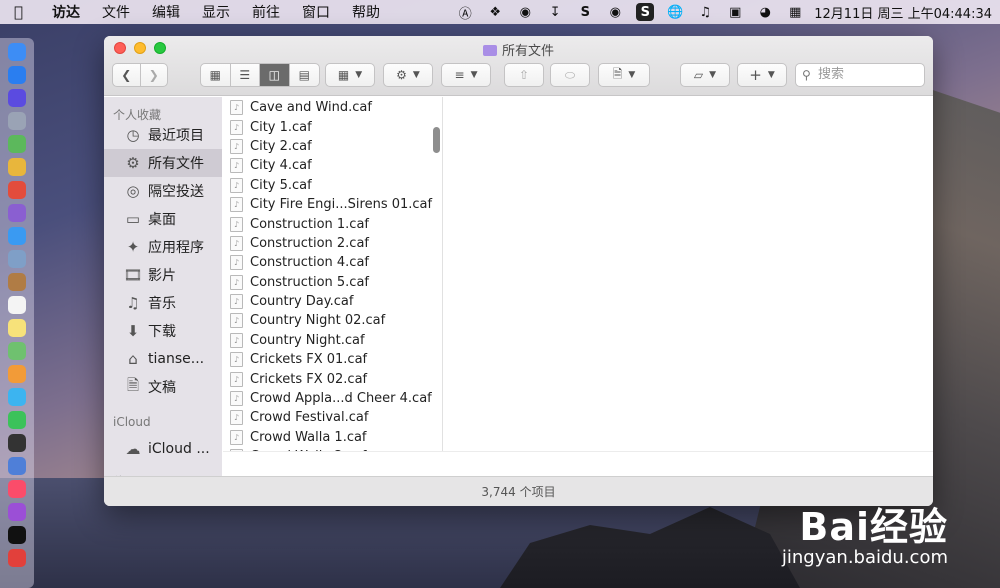  What do you see at coordinates (332, 359) in the screenshot?
I see `file-row: ♪ Crickets FX 01.caf` at bounding box center [332, 359].